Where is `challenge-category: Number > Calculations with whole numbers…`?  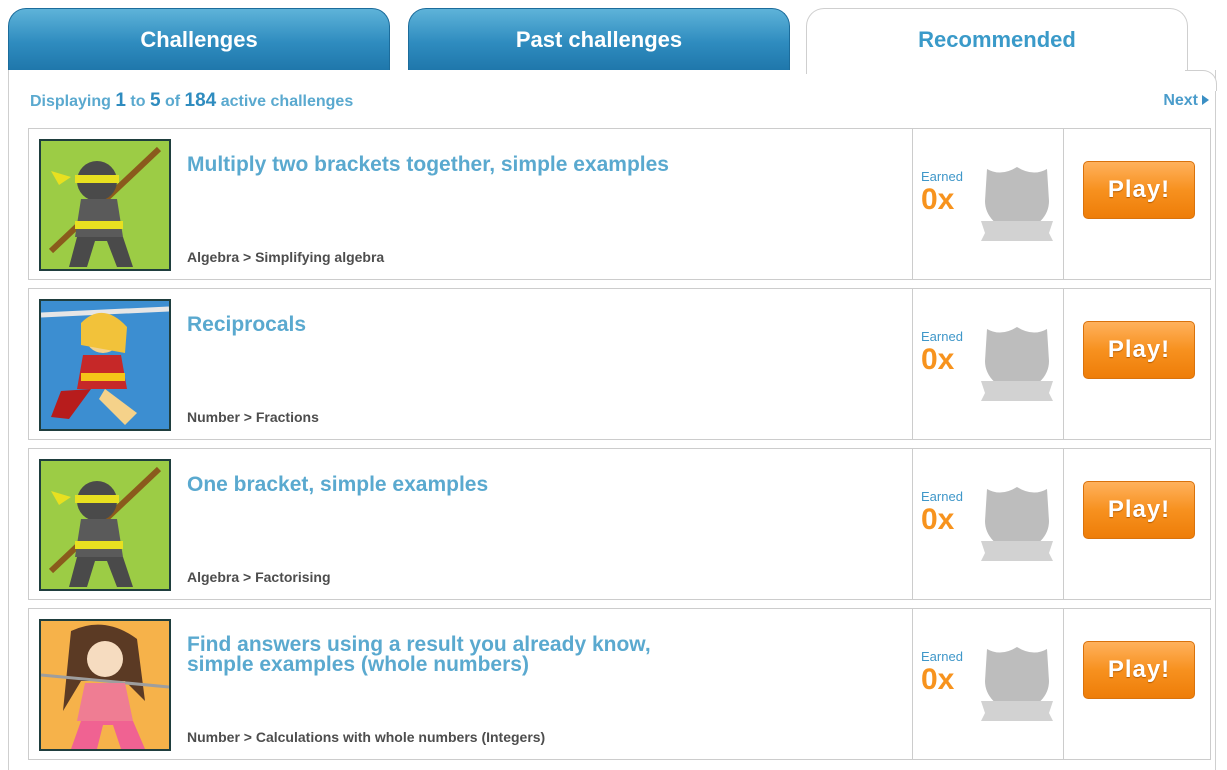 challenge-category: Number > Calculations with whole numbers… is located at coordinates (366, 737).